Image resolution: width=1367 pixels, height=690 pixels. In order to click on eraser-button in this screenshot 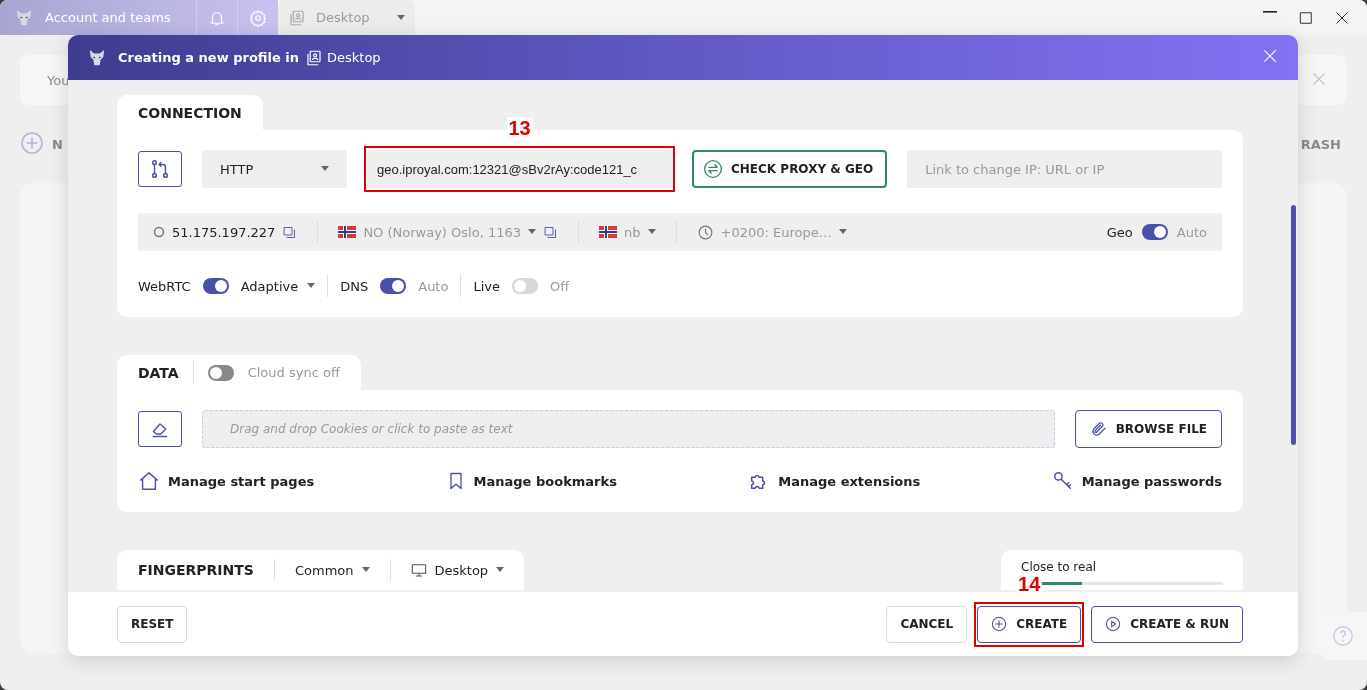, I will do `click(160, 429)`.